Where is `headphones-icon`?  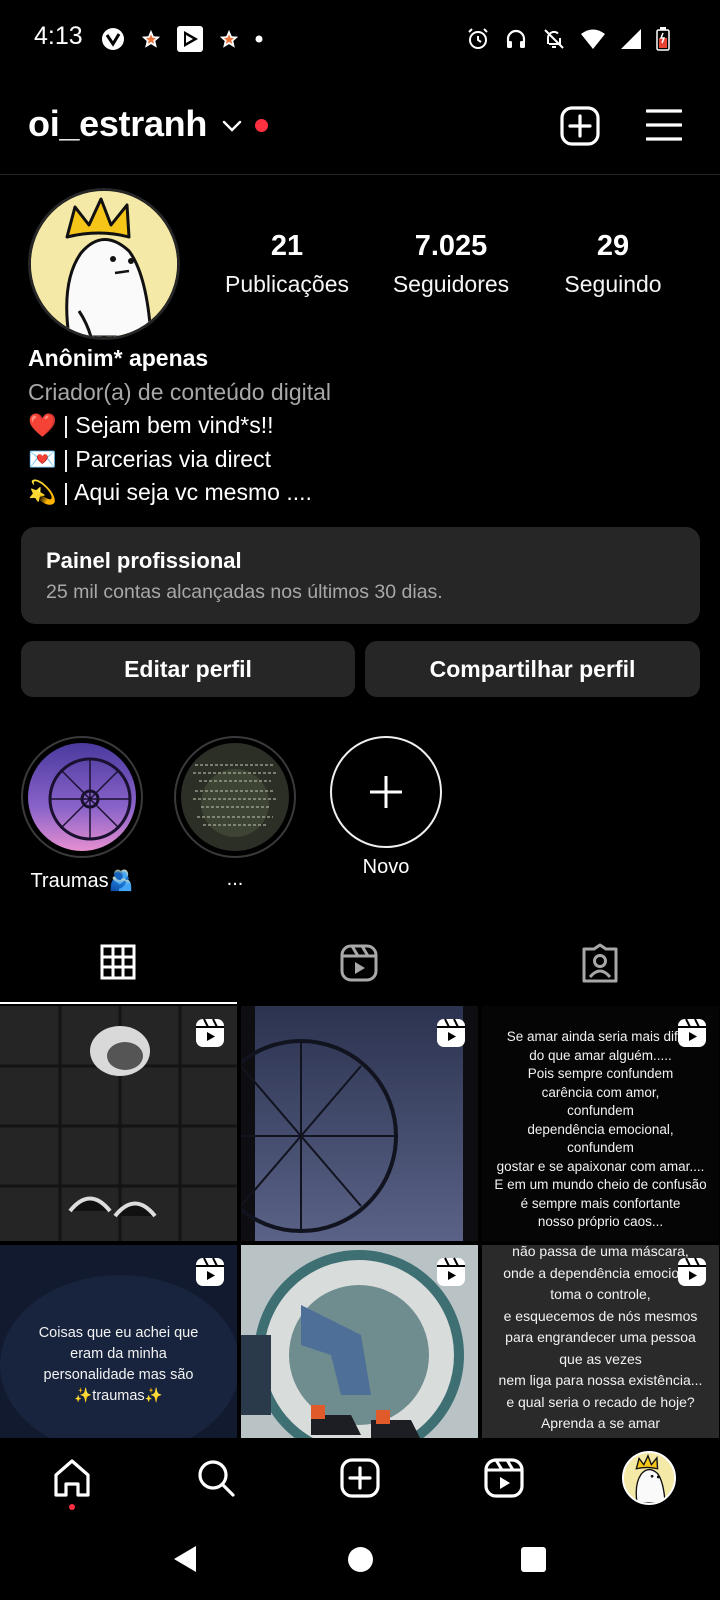 headphones-icon is located at coordinates (516, 38).